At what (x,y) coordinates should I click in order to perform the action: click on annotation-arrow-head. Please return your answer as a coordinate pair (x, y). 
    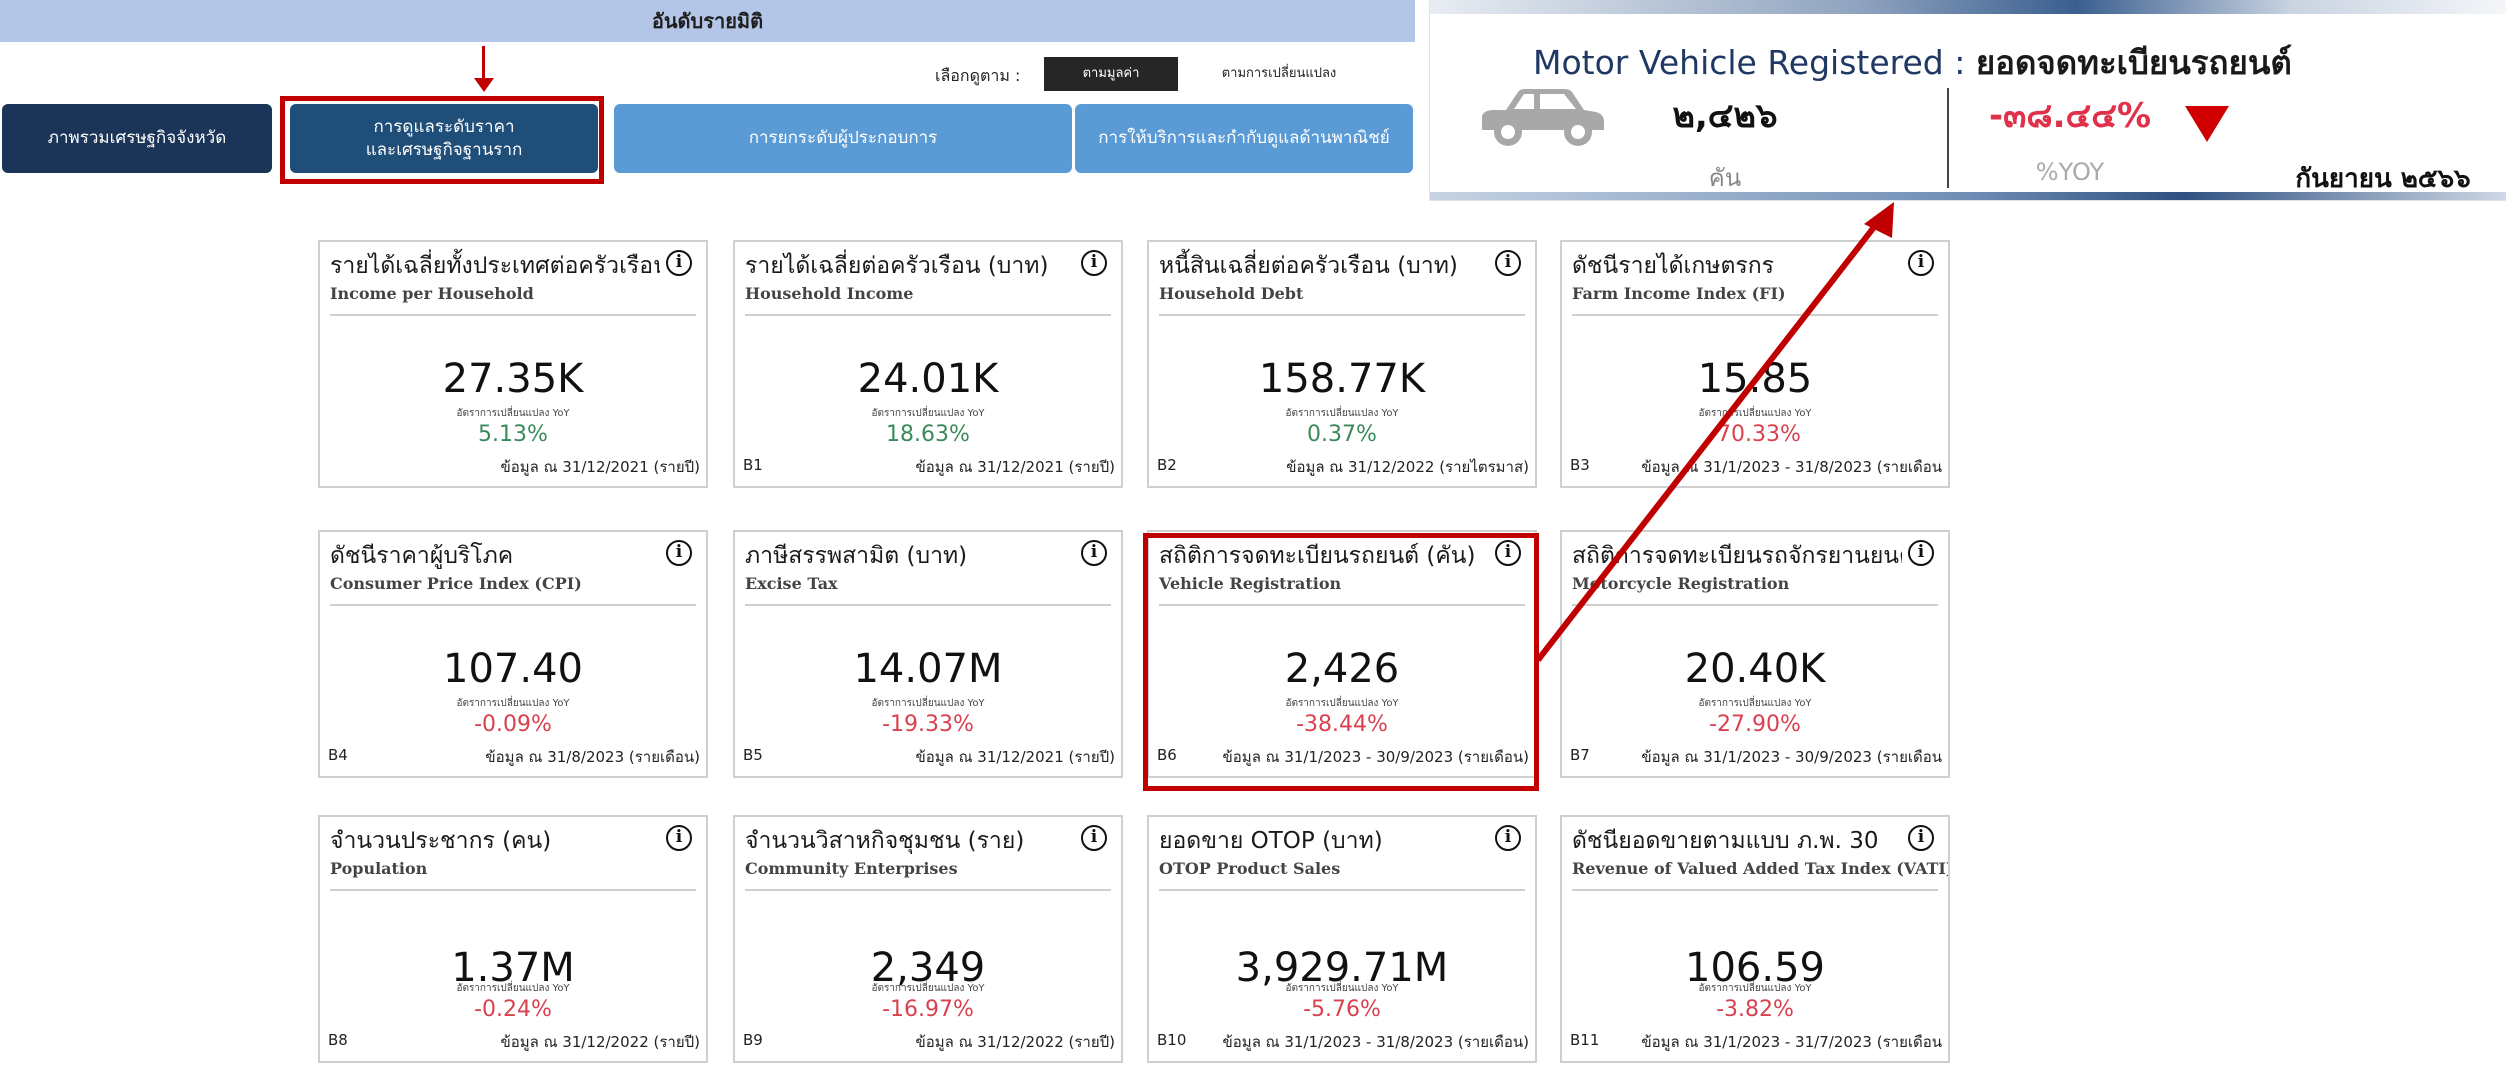
    Looking at the image, I should click on (484, 85).